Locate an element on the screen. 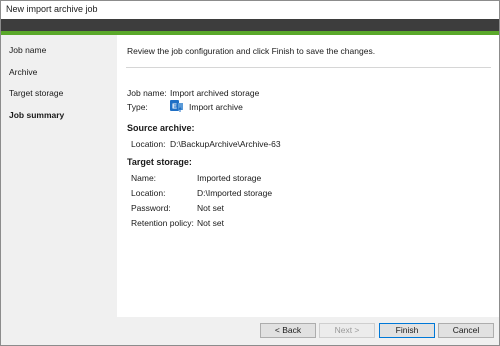  target-name-label: Name: is located at coordinates (144, 178).